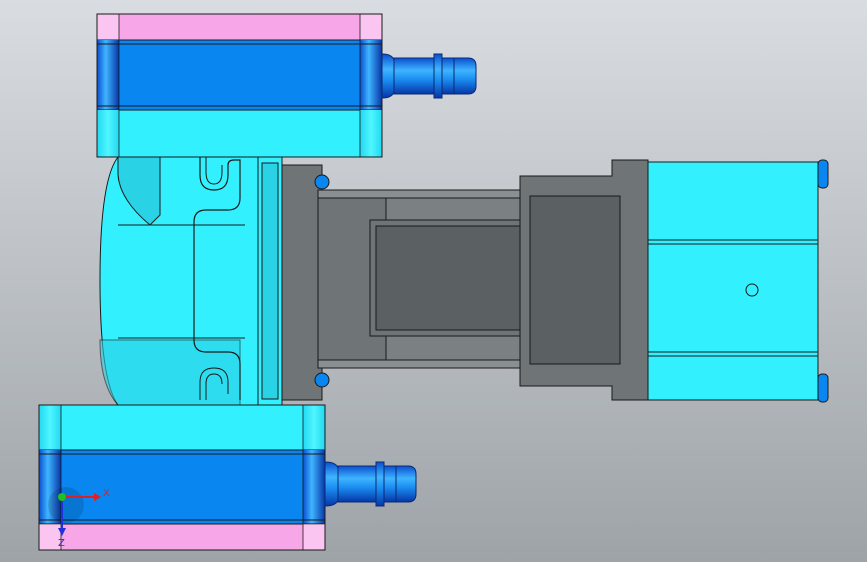  What do you see at coordinates (270, 281) in the screenshot?
I see `mounting-plate` at bounding box center [270, 281].